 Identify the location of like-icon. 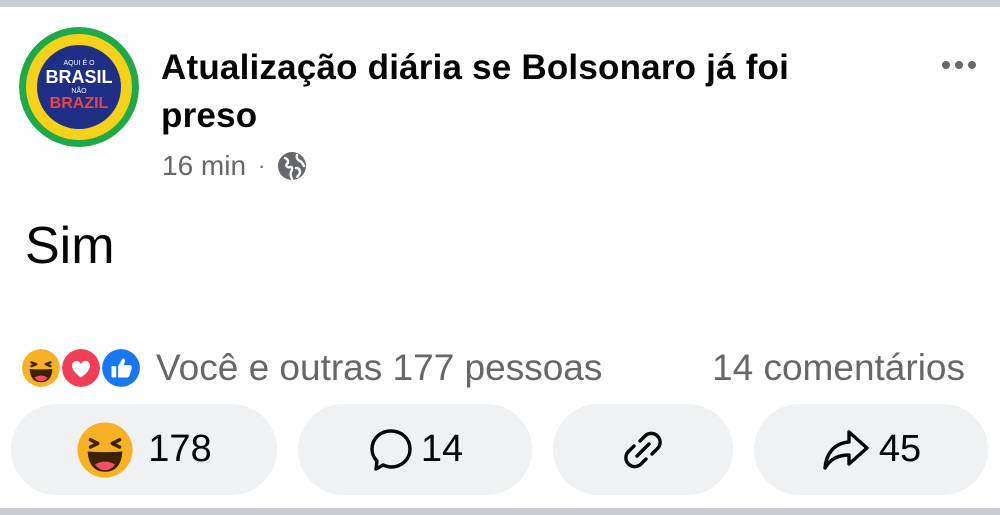
(121, 368).